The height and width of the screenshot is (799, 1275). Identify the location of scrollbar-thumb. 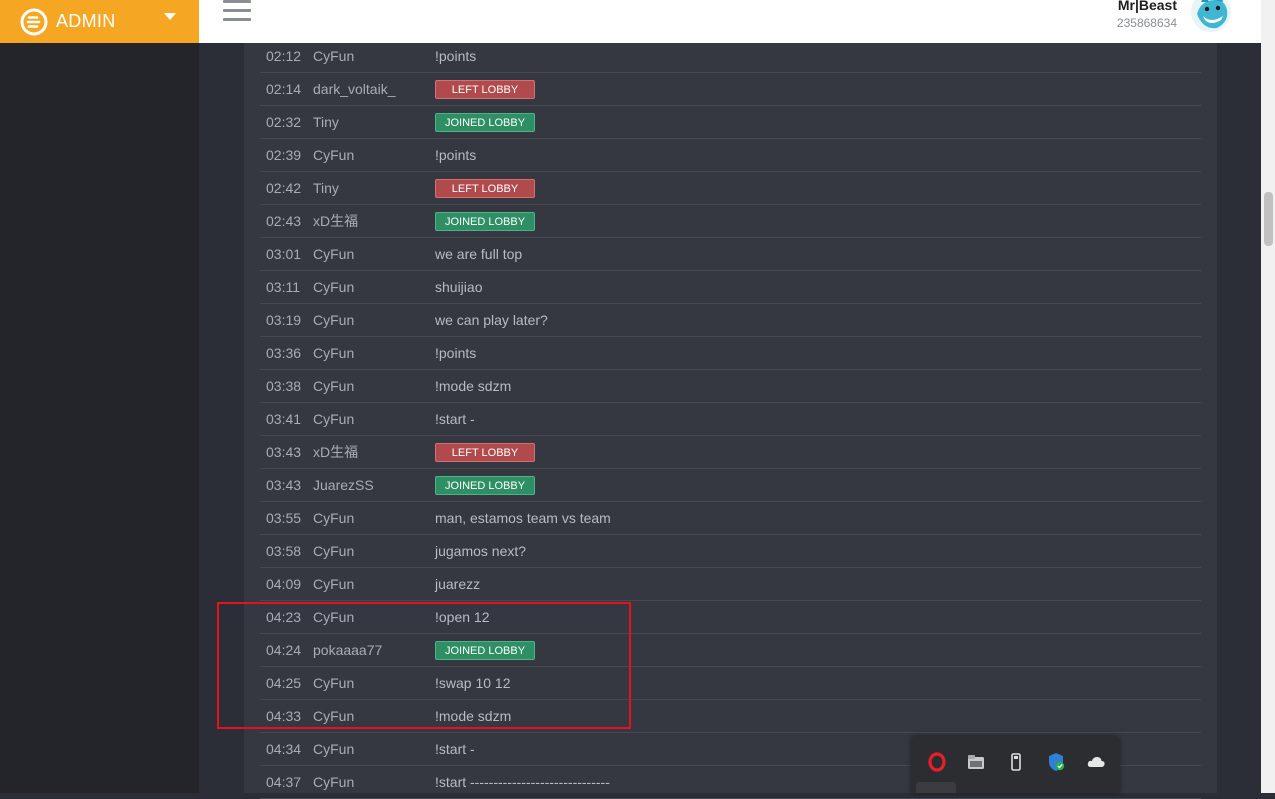
(1268, 219).